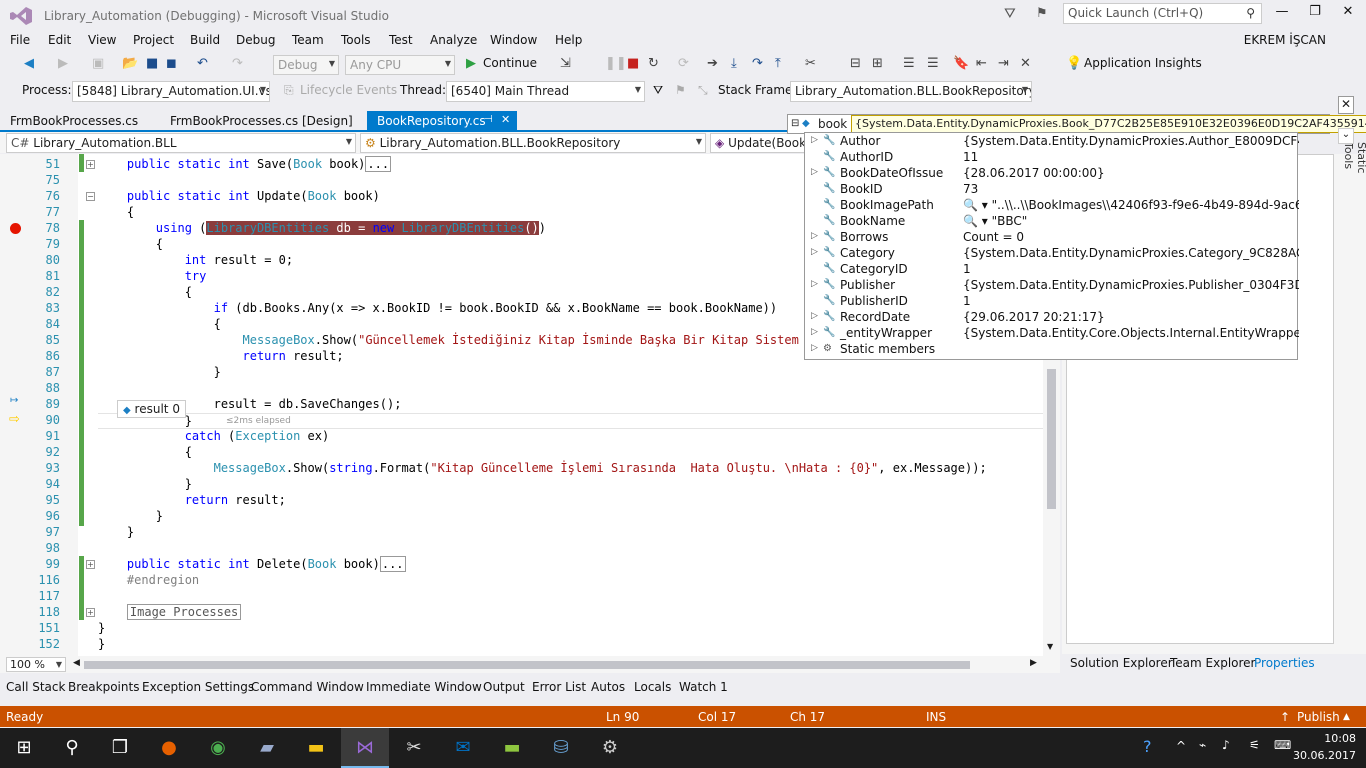  What do you see at coordinates (680, 90) in the screenshot?
I see `flag-thread-icon: ⚑` at bounding box center [680, 90].